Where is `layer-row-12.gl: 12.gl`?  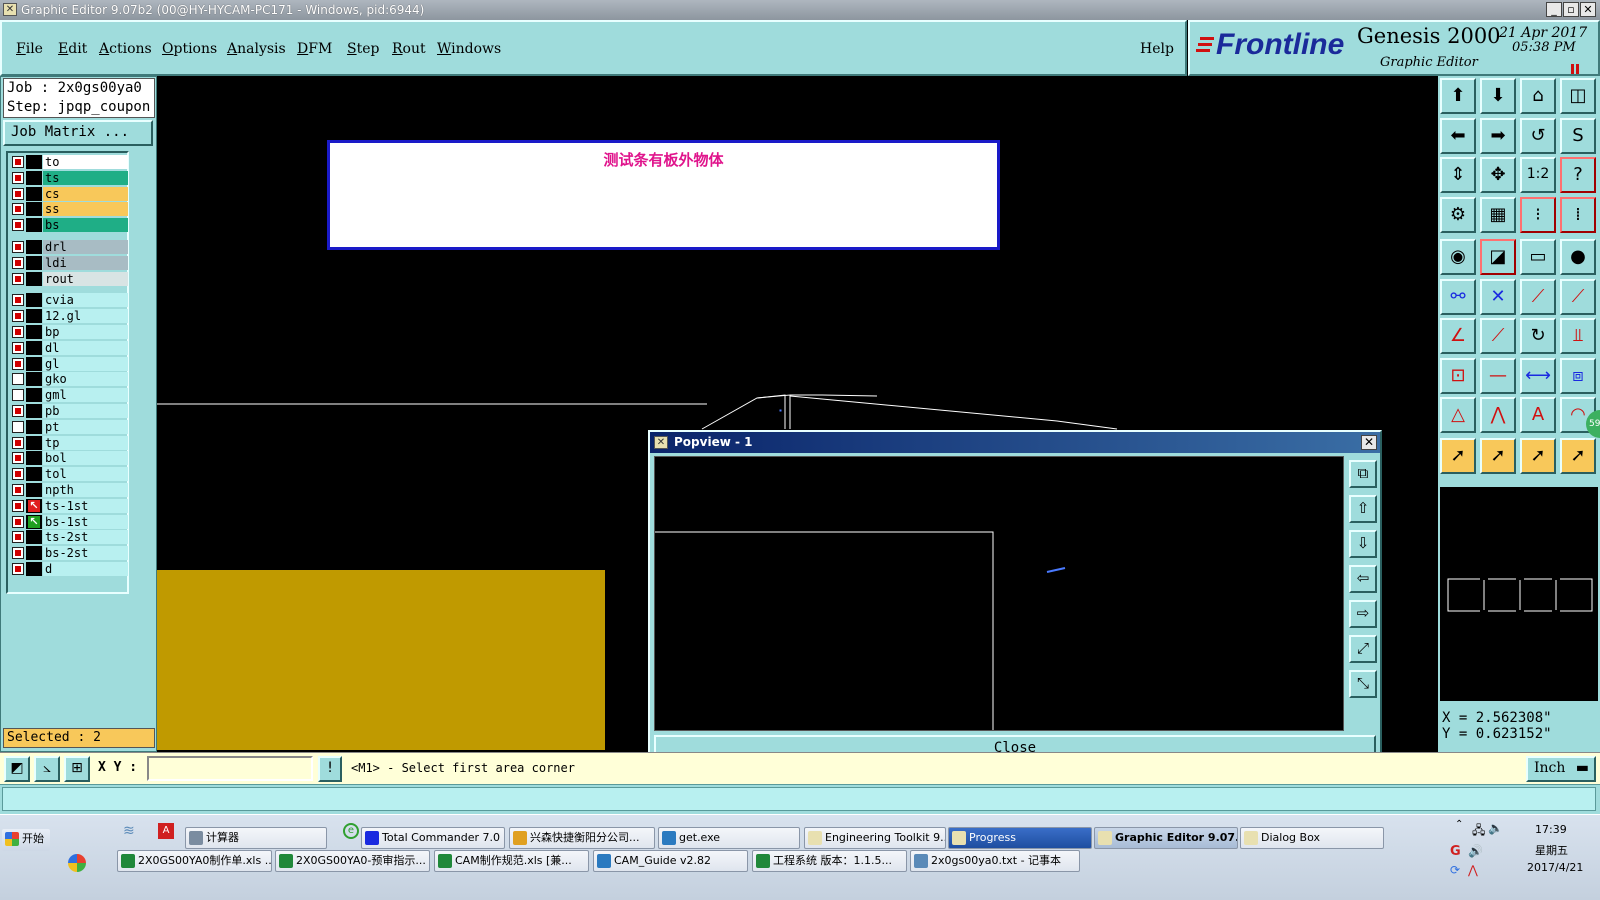 layer-row-12.gl: 12.gl is located at coordinates (69, 316).